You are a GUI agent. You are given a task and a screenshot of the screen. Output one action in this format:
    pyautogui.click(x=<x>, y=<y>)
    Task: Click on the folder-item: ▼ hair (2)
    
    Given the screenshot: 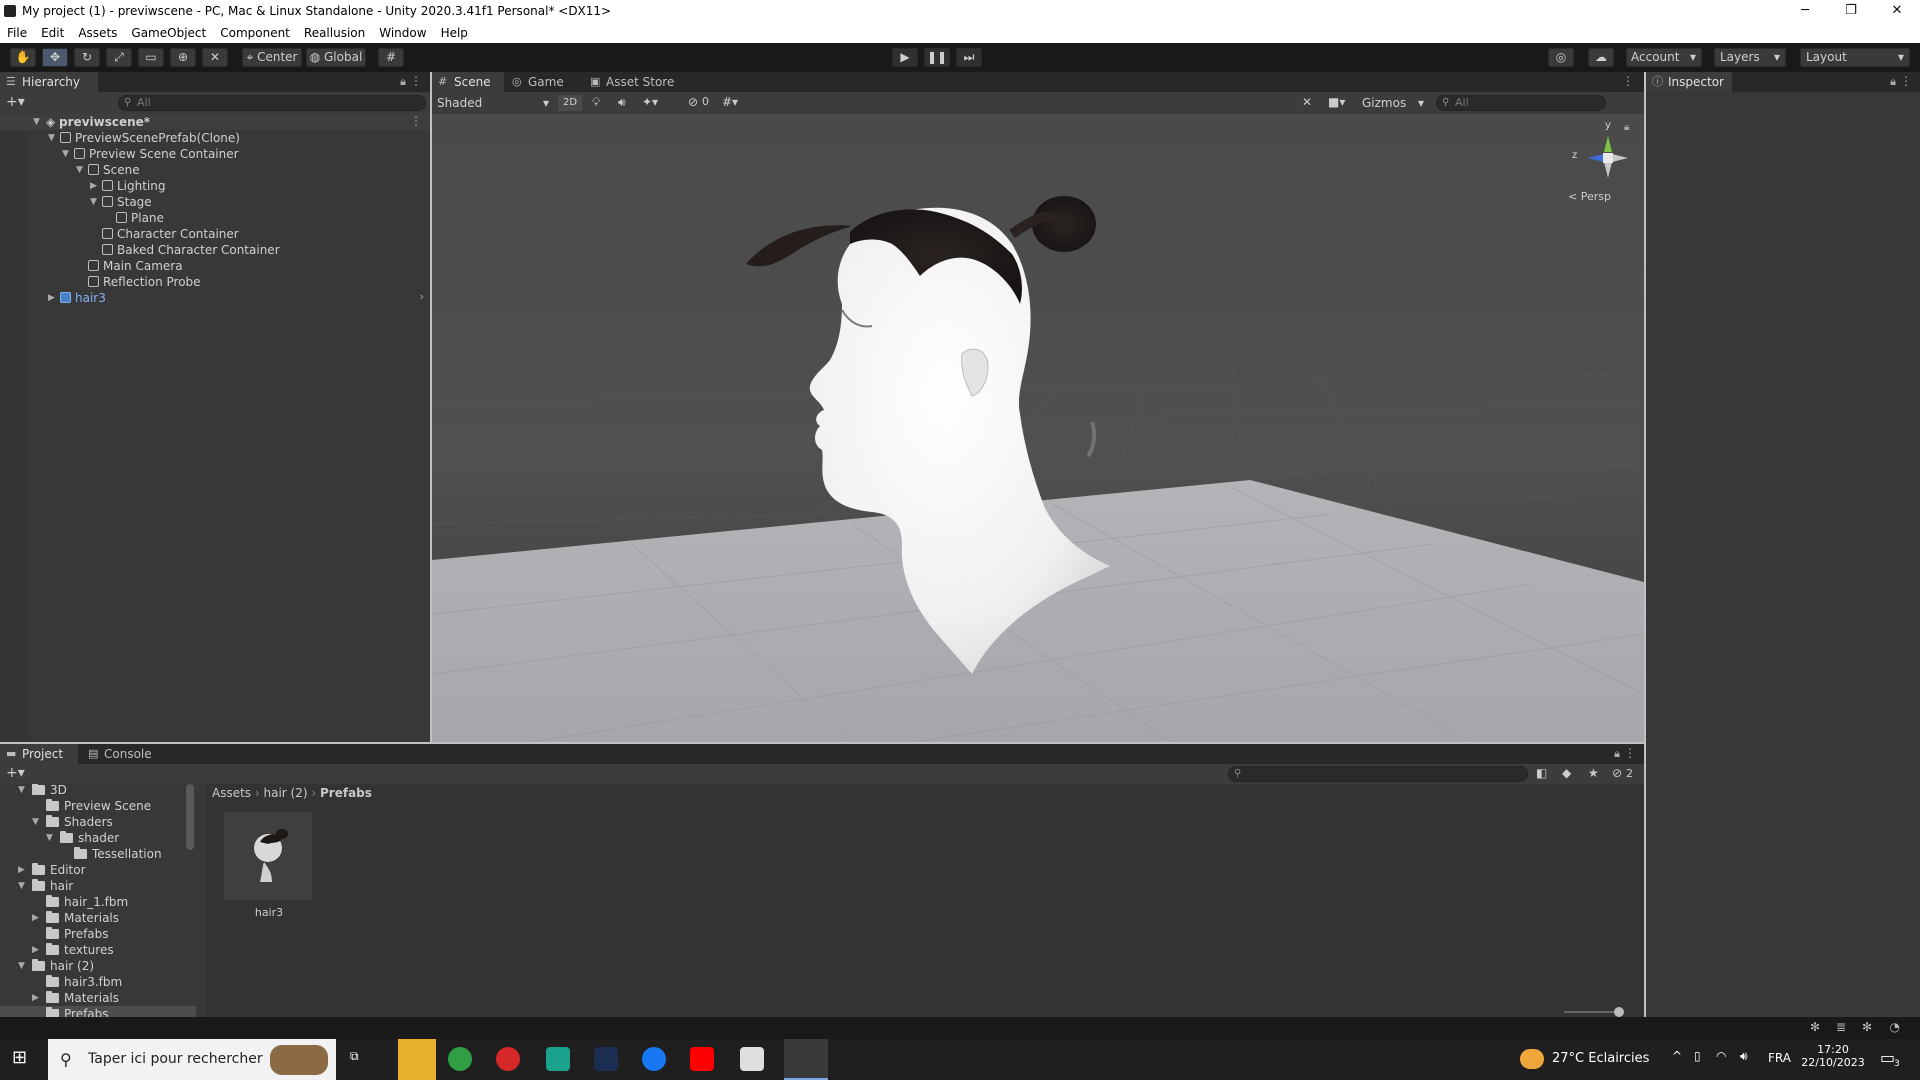 What is the action you would take?
    pyautogui.click(x=56, y=966)
    